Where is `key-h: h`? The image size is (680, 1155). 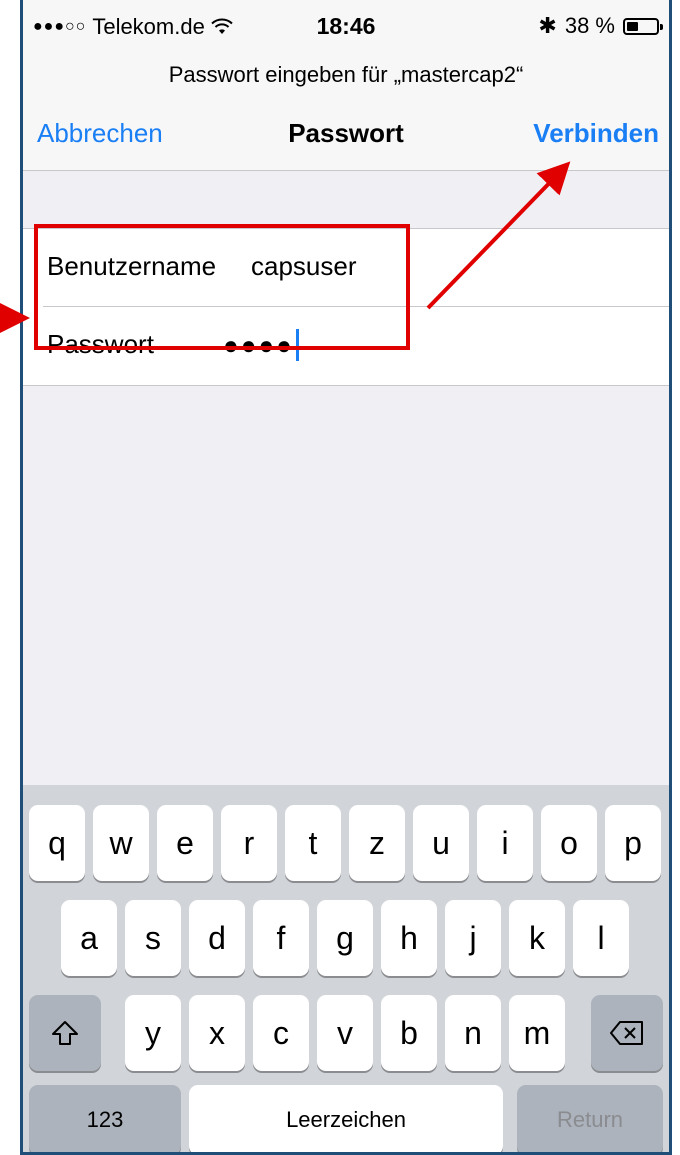 key-h: h is located at coordinates (409, 938).